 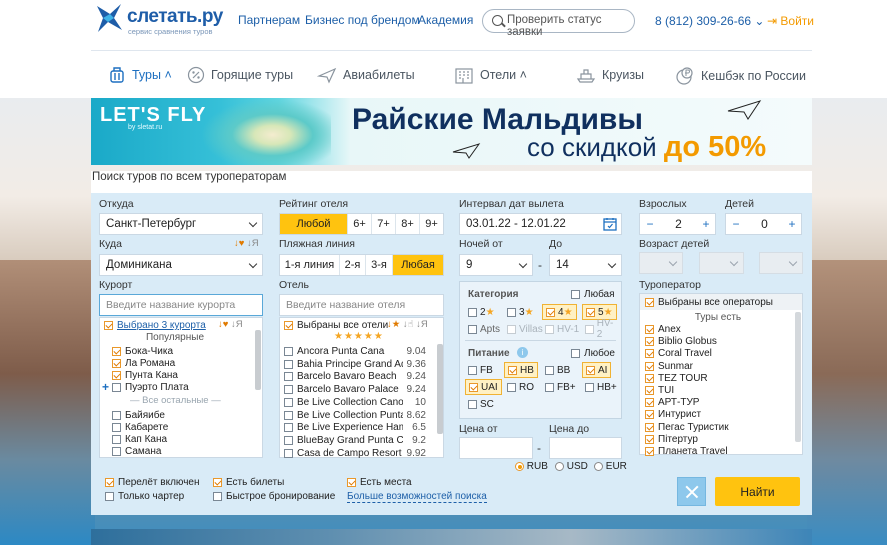 What do you see at coordinates (520, 387) in the screenshot?
I see `meal-option: RO` at bounding box center [520, 387].